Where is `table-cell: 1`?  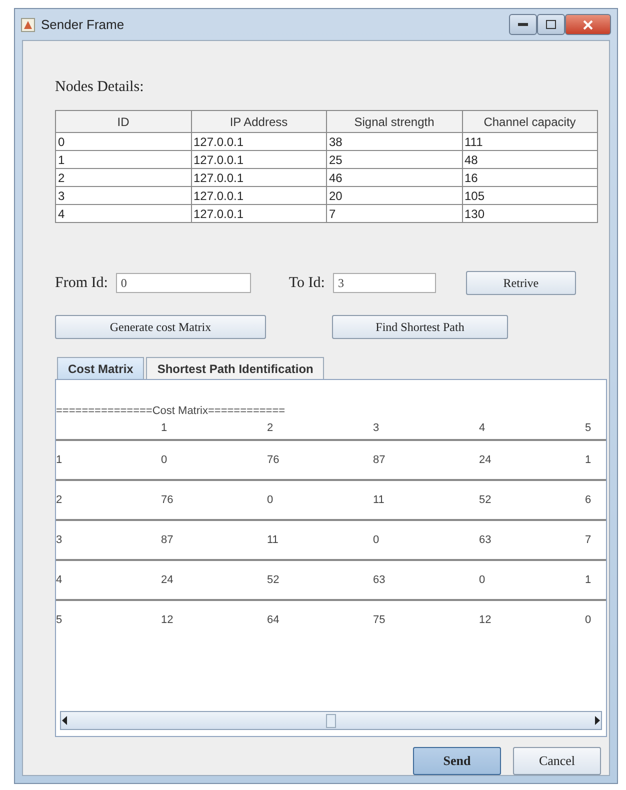 table-cell: 1 is located at coordinates (123, 159).